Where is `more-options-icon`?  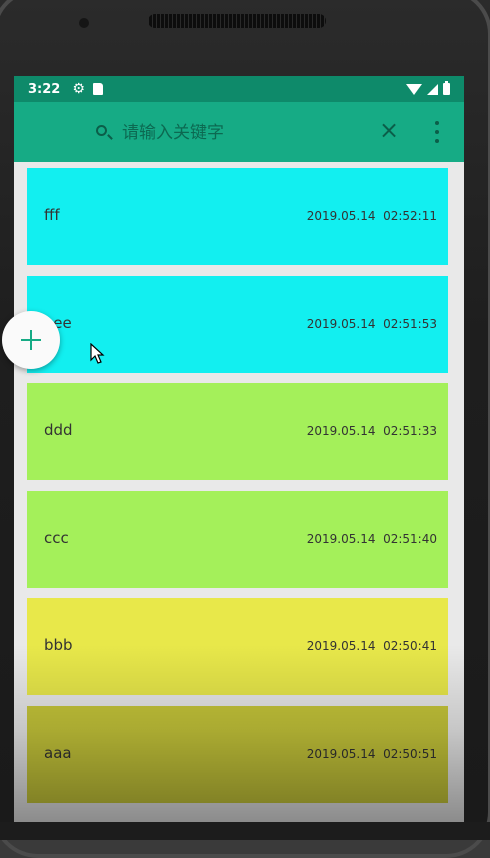
more-options-icon is located at coordinates (437, 132).